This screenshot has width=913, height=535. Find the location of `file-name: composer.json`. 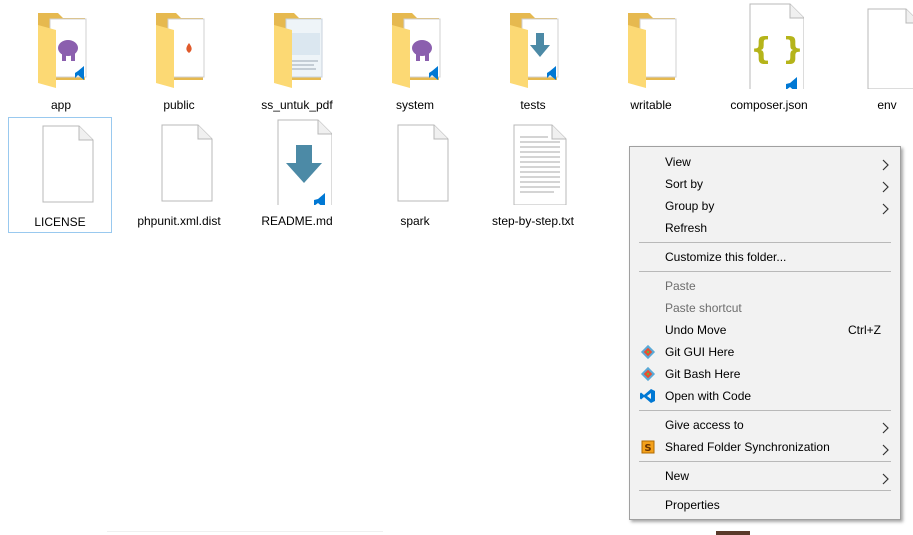

file-name: composer.json is located at coordinates (769, 105).